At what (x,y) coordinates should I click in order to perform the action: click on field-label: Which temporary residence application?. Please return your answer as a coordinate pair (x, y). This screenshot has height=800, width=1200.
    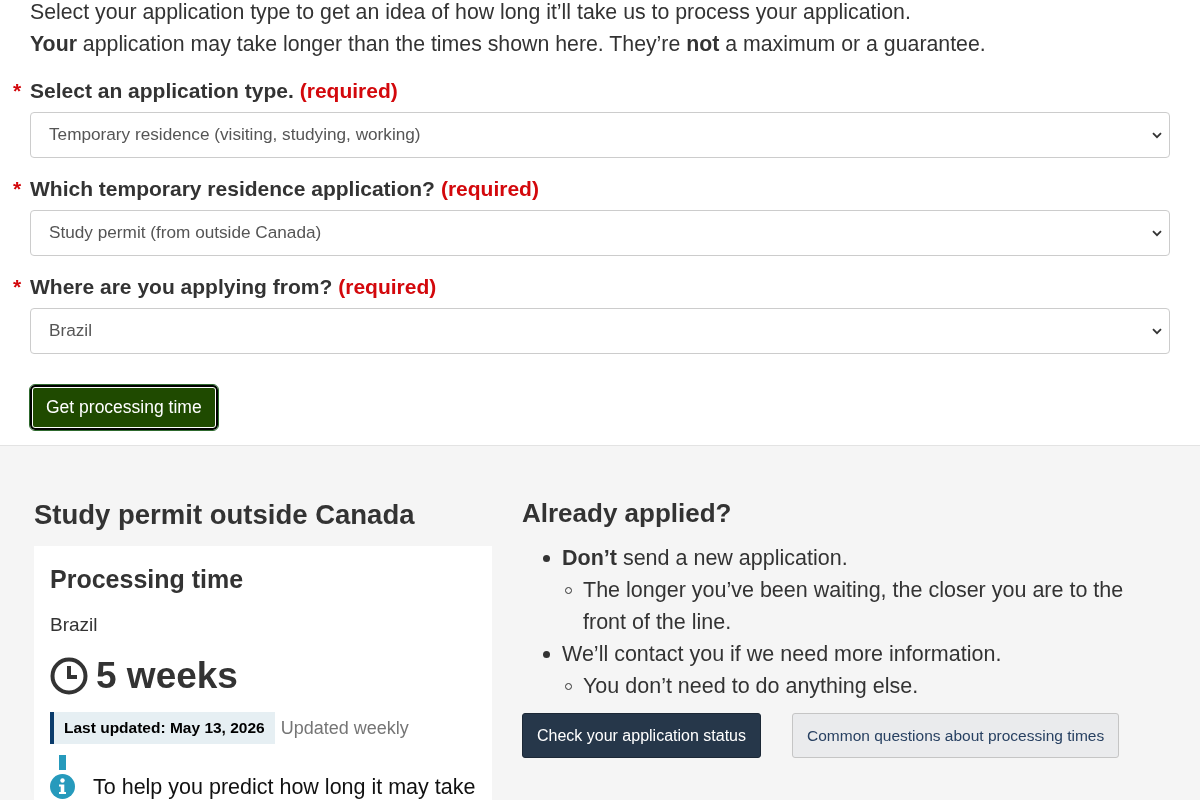
    Looking at the image, I should click on (232, 189).